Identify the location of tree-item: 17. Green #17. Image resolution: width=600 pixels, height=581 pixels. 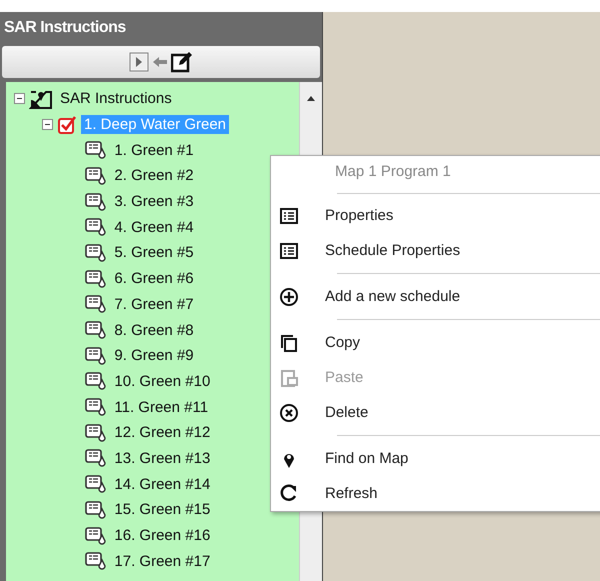
(162, 561).